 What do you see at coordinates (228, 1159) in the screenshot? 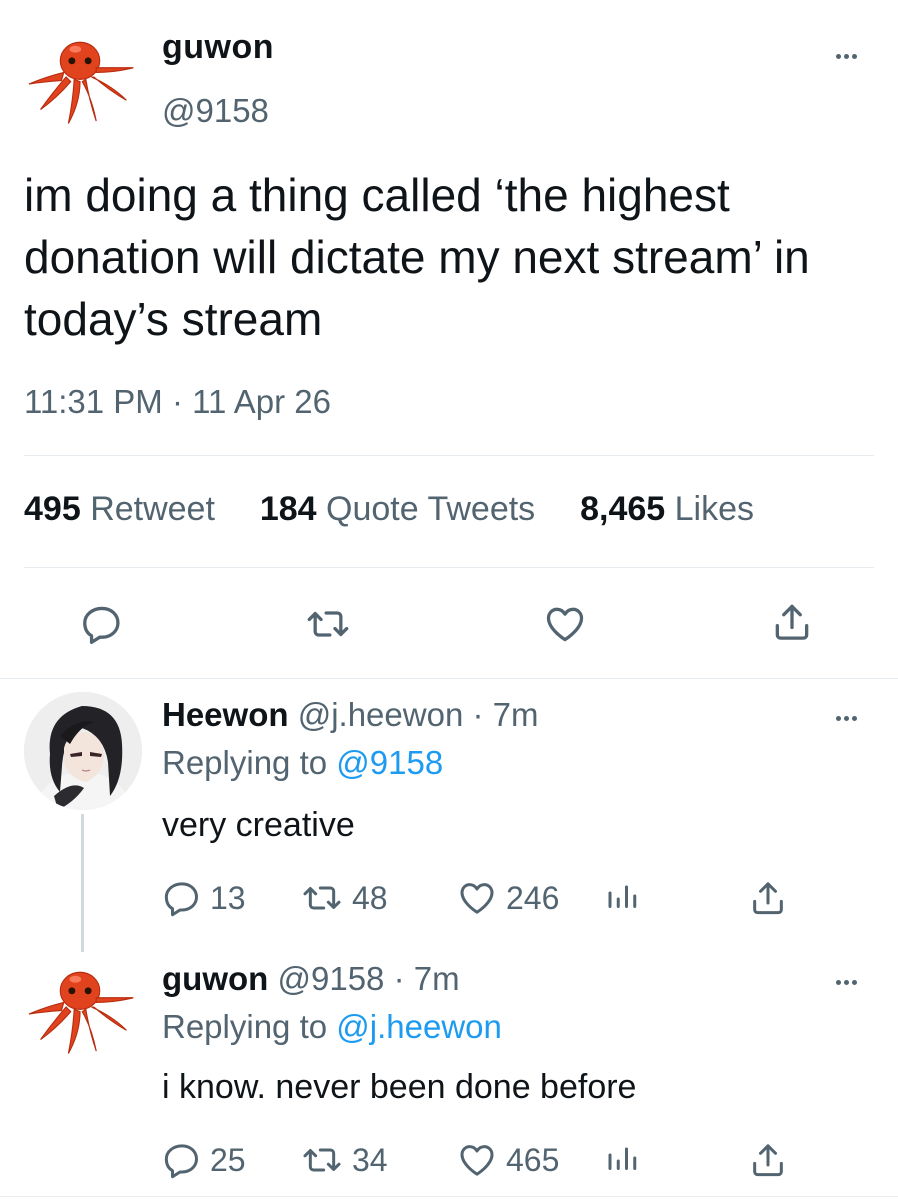
I see `reply-count: 25` at bounding box center [228, 1159].